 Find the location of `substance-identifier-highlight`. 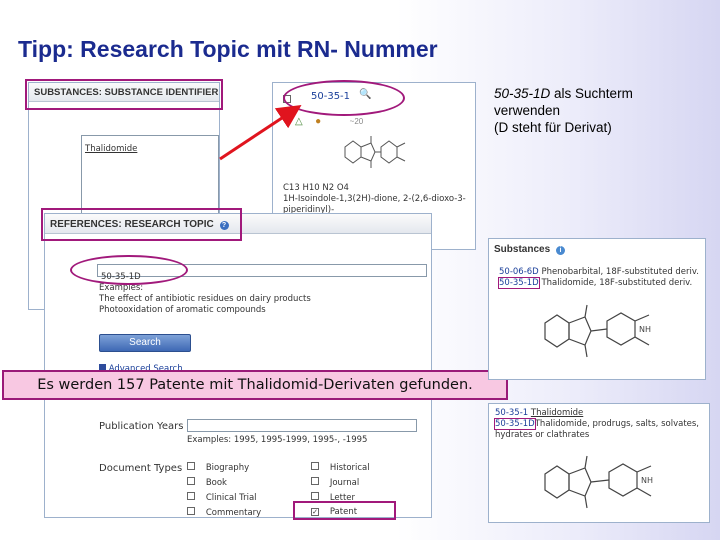

substance-identifier-highlight is located at coordinates (124, 94).